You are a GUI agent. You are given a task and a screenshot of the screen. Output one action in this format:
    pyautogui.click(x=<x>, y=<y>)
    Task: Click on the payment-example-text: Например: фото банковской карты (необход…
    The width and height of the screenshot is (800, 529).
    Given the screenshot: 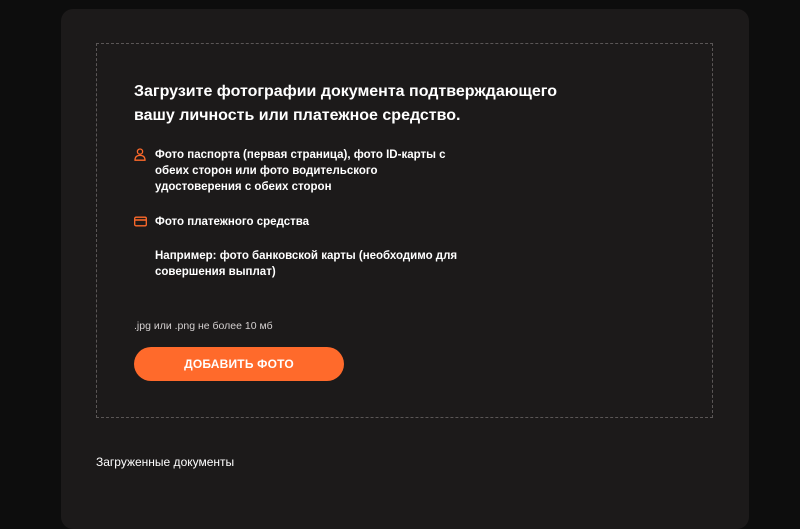 What is the action you would take?
    pyautogui.click(x=306, y=264)
    